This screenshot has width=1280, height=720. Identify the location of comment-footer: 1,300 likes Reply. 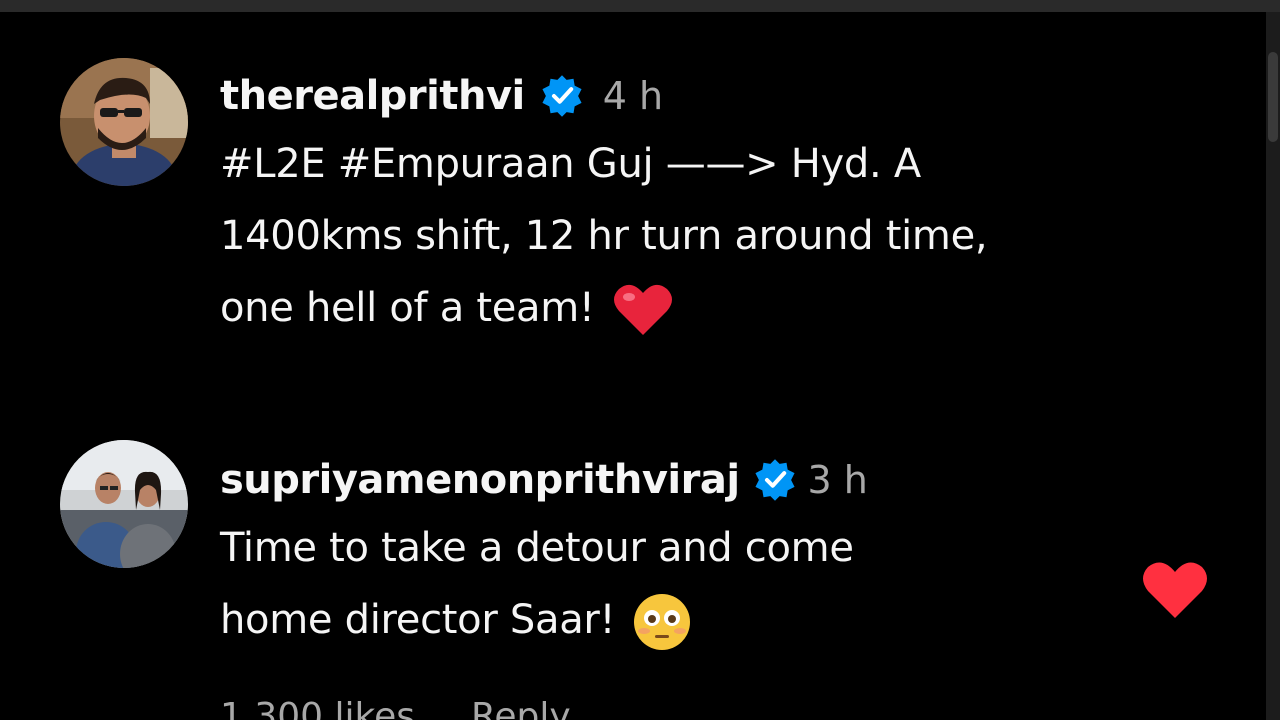
(395, 708).